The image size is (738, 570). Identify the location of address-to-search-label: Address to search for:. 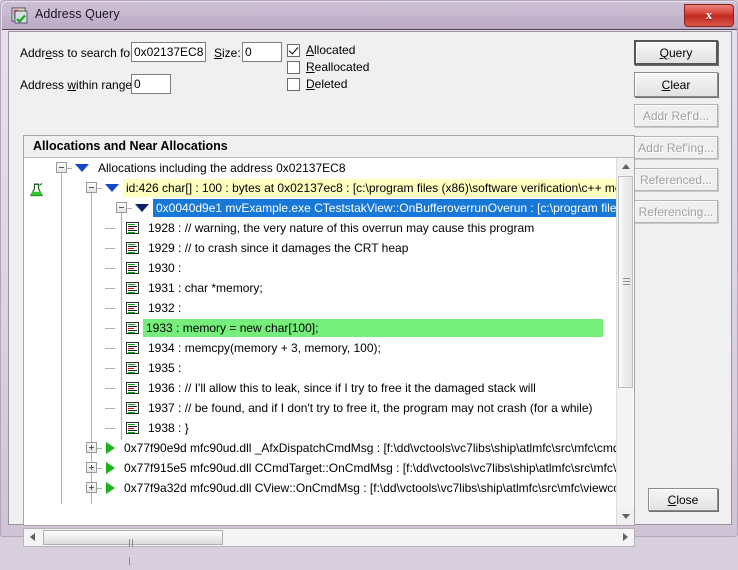
(79, 53).